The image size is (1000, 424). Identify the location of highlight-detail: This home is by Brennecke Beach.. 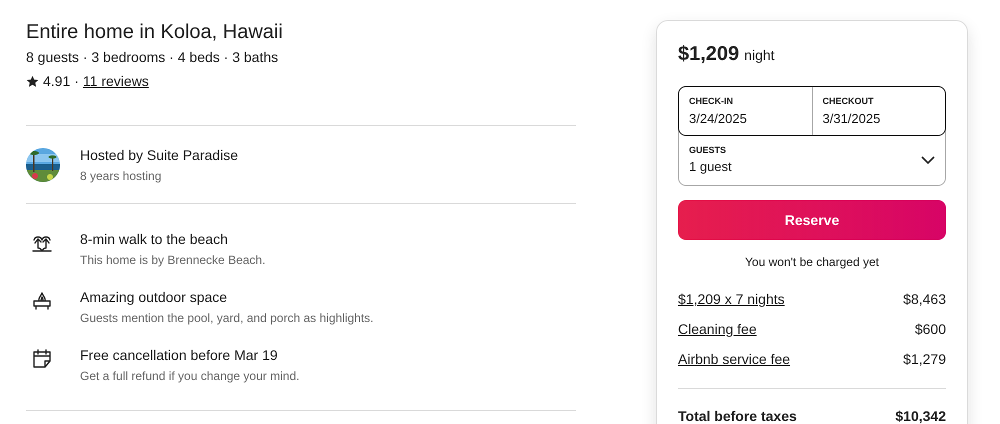
(173, 260).